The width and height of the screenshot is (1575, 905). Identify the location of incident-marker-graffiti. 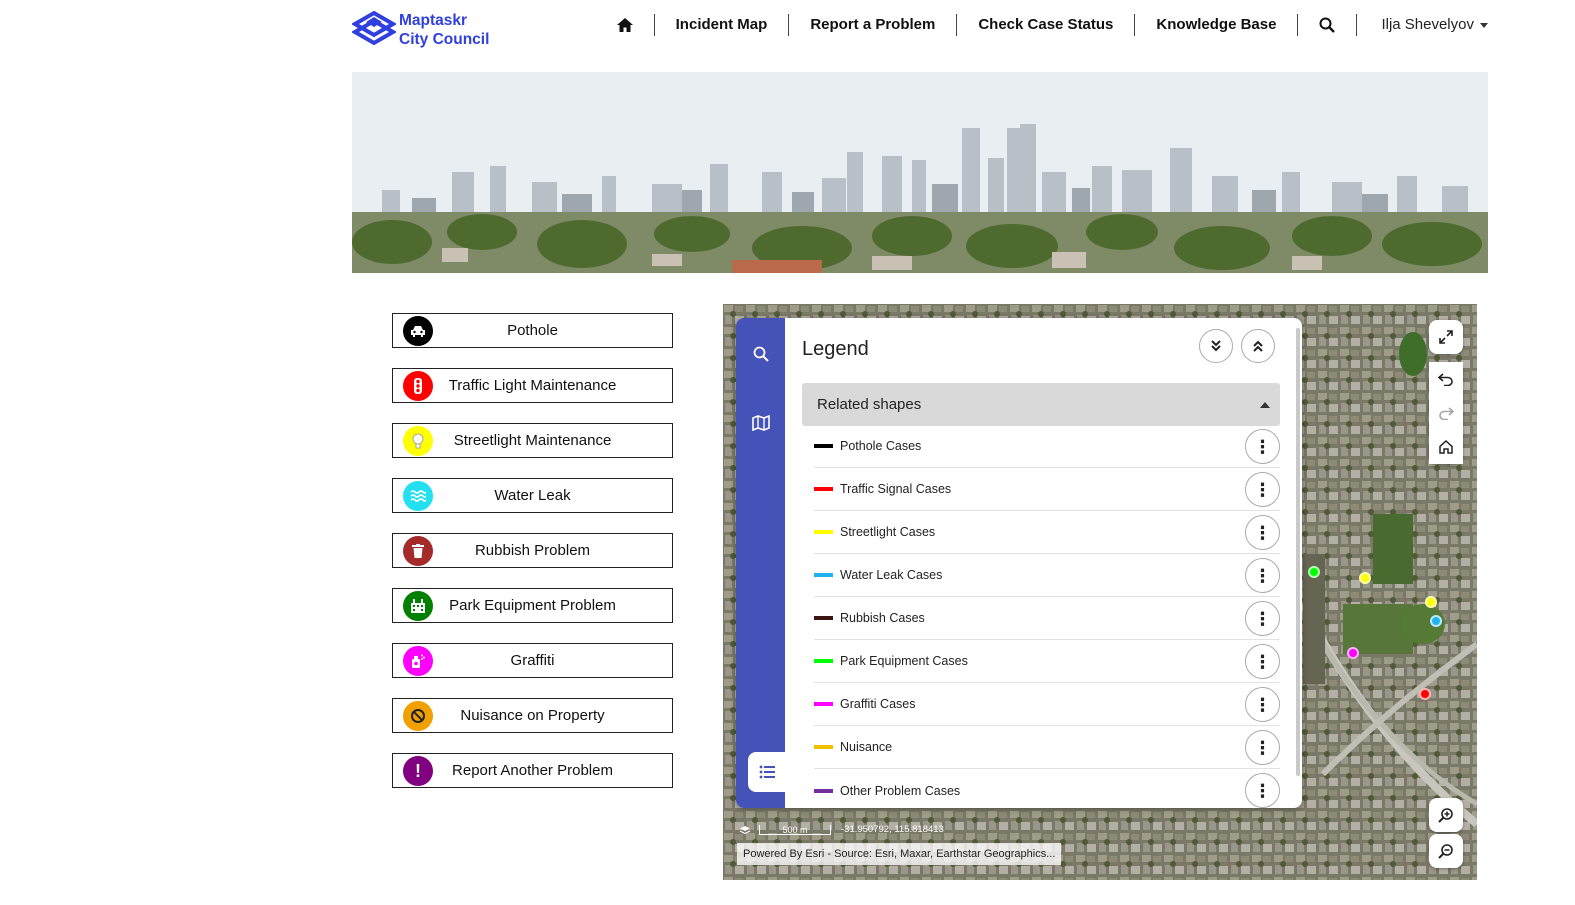
(1353, 653).